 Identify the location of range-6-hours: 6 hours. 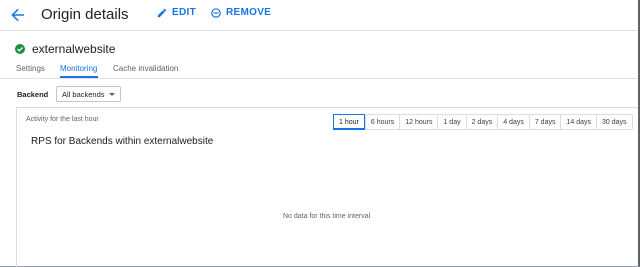
(381, 122).